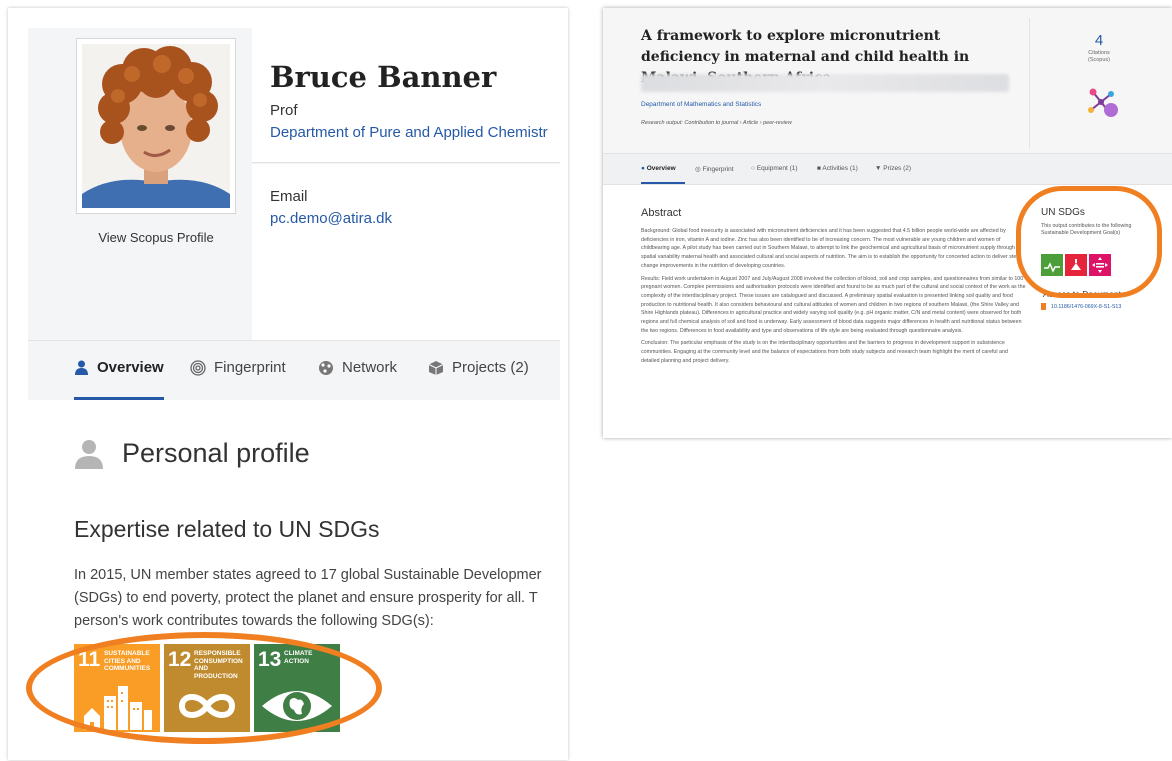  What do you see at coordinates (1029, 83) in the screenshot?
I see `header-divider` at bounding box center [1029, 83].